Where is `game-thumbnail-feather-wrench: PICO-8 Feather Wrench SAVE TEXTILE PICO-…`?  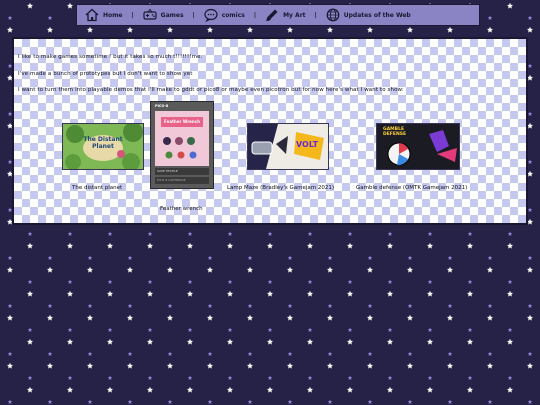
game-thumbnail-feather-wrench: PICO-8 Feather Wrench SAVE TEXTILE PICO-… is located at coordinates (182, 145).